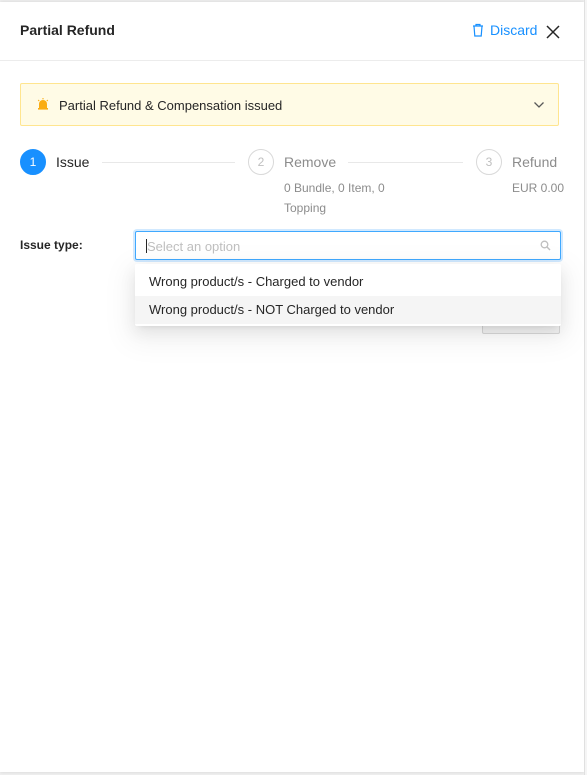 This screenshot has width=587, height=775. I want to click on issue-type-select: Select an option, so click(348, 245).